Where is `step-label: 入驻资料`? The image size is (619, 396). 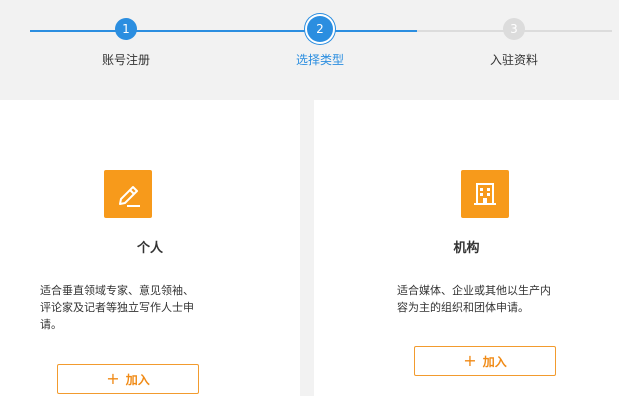 step-label: 入驻资料 is located at coordinates (513, 60).